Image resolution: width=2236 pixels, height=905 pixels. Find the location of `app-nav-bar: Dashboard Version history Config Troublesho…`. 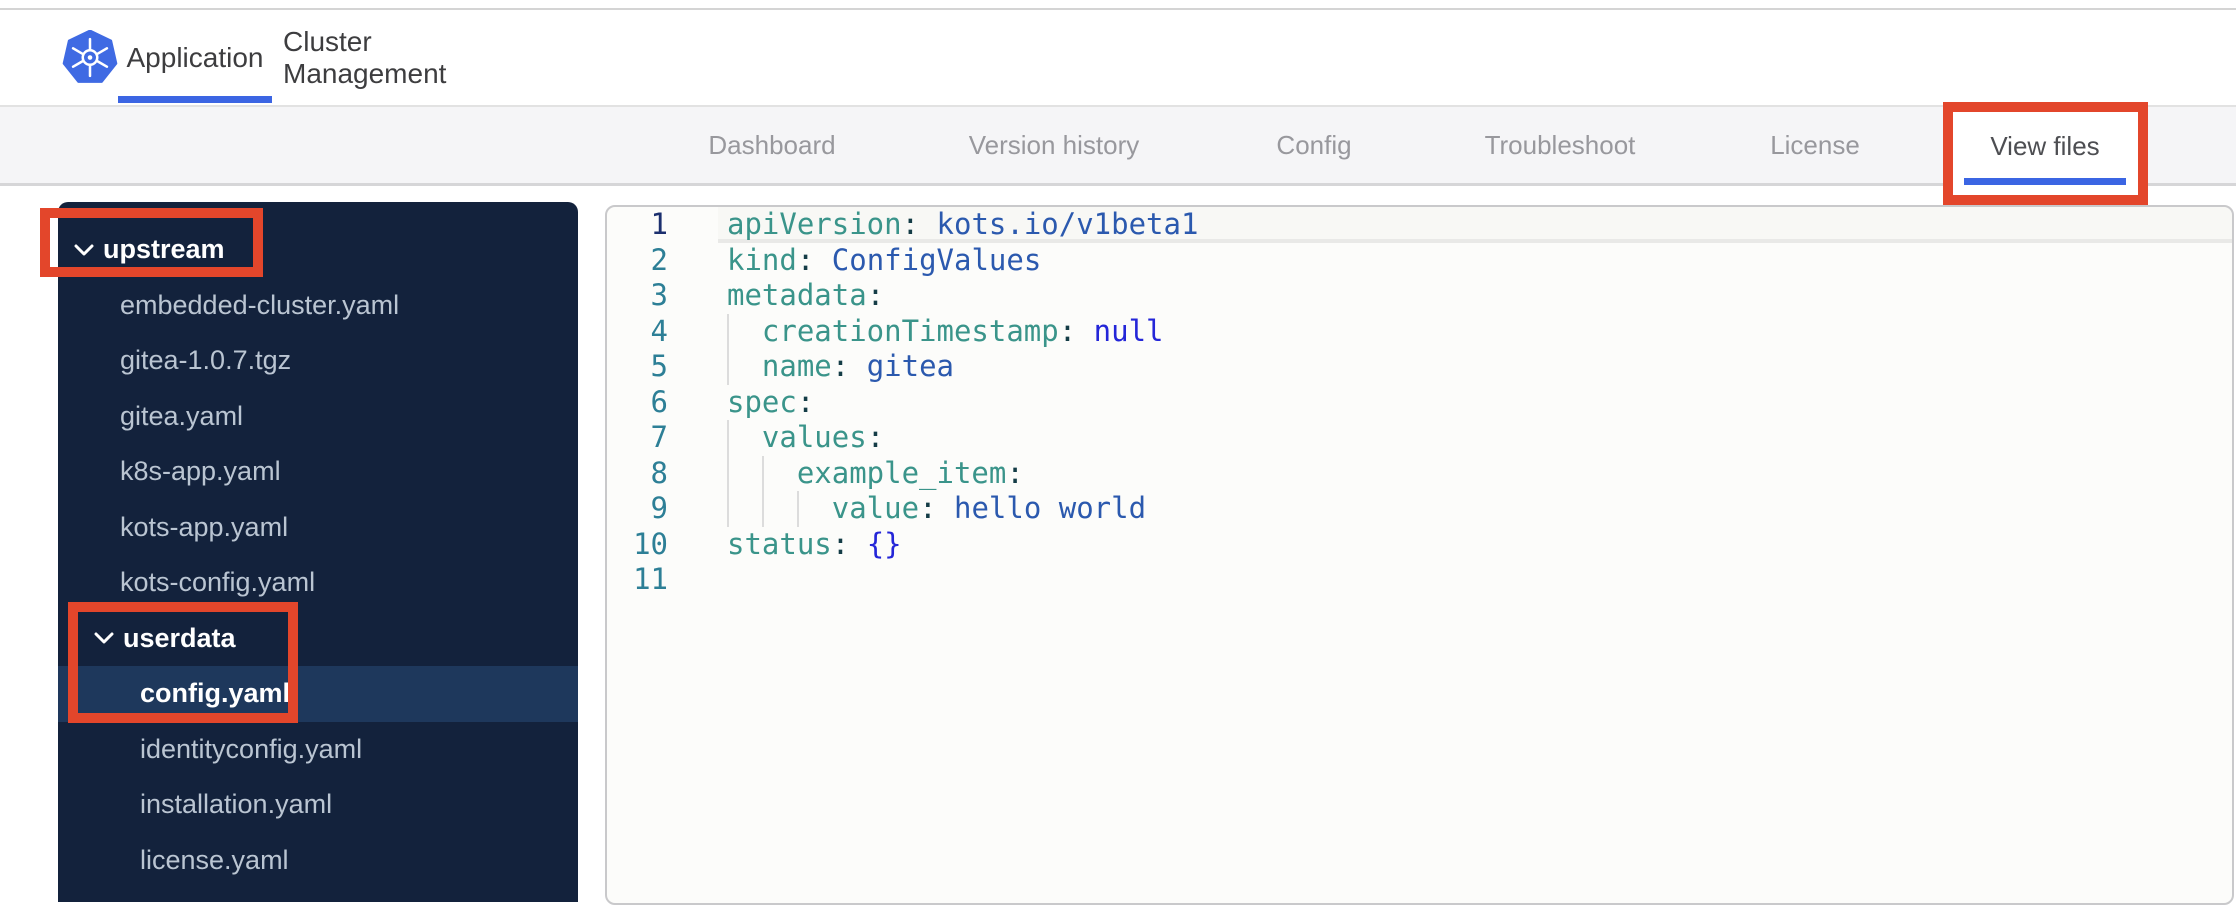

app-nav-bar: Dashboard Version history Config Troublesho… is located at coordinates (1118, 146).